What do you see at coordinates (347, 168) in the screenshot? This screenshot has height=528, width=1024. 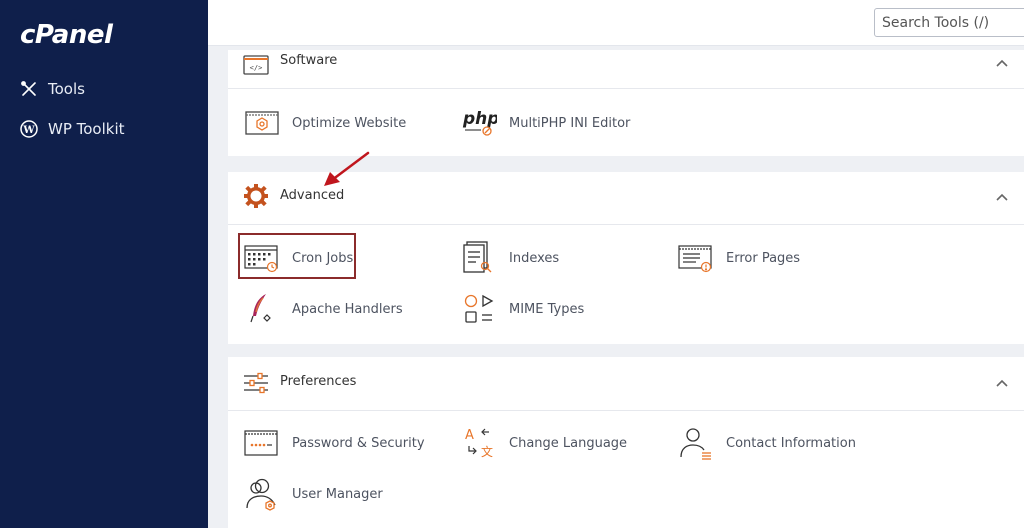 I see `annotation-arrow-icon` at bounding box center [347, 168].